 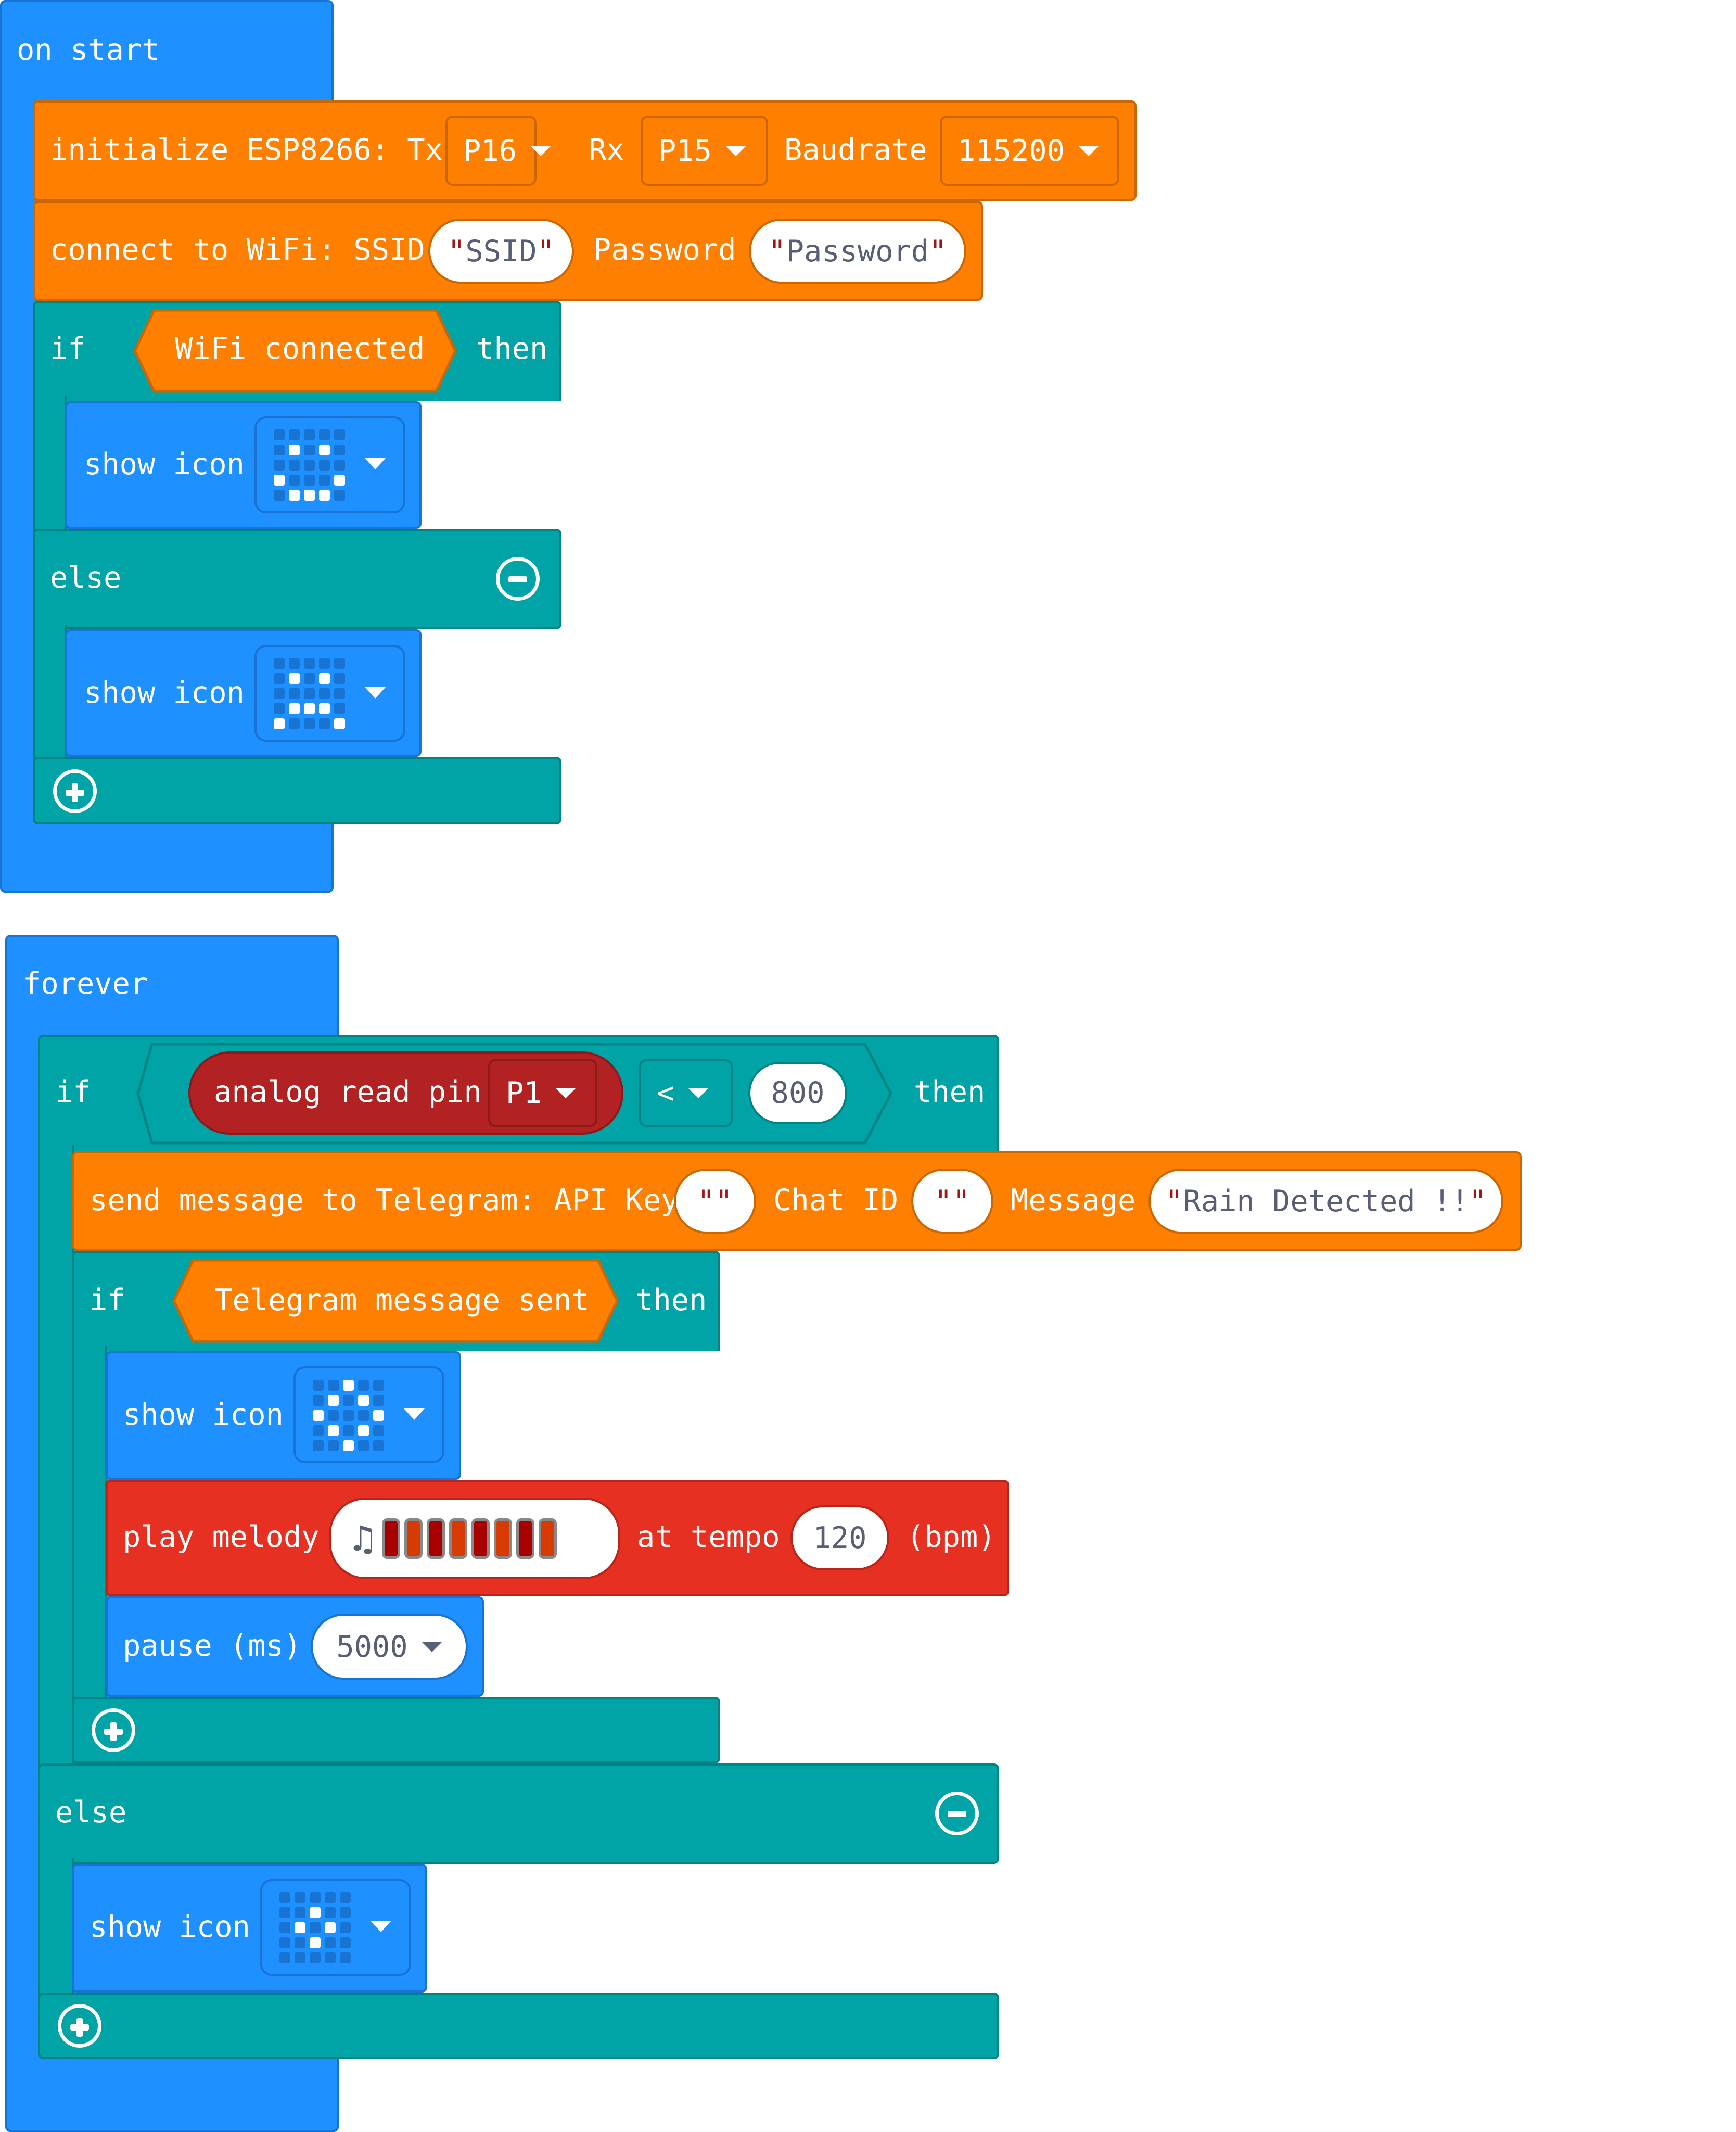 What do you see at coordinates (857, 251) in the screenshot?
I see `password-input: " Password "` at bounding box center [857, 251].